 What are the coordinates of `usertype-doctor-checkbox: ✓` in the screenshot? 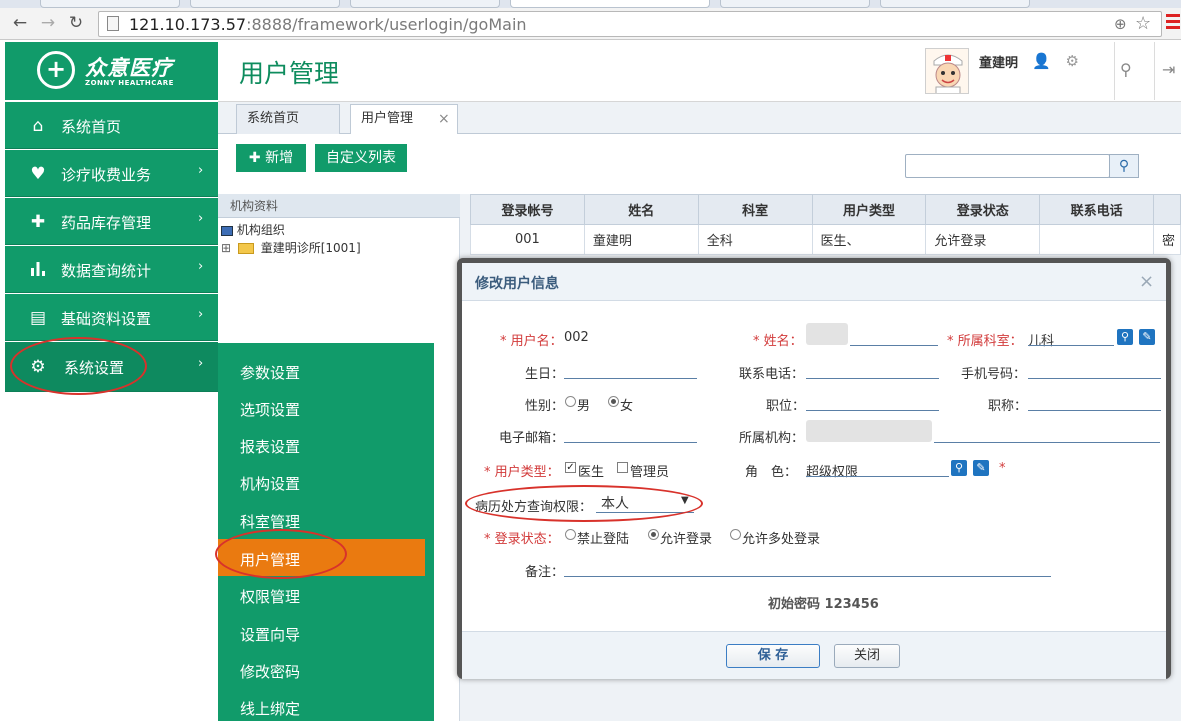 It's located at (570, 467).